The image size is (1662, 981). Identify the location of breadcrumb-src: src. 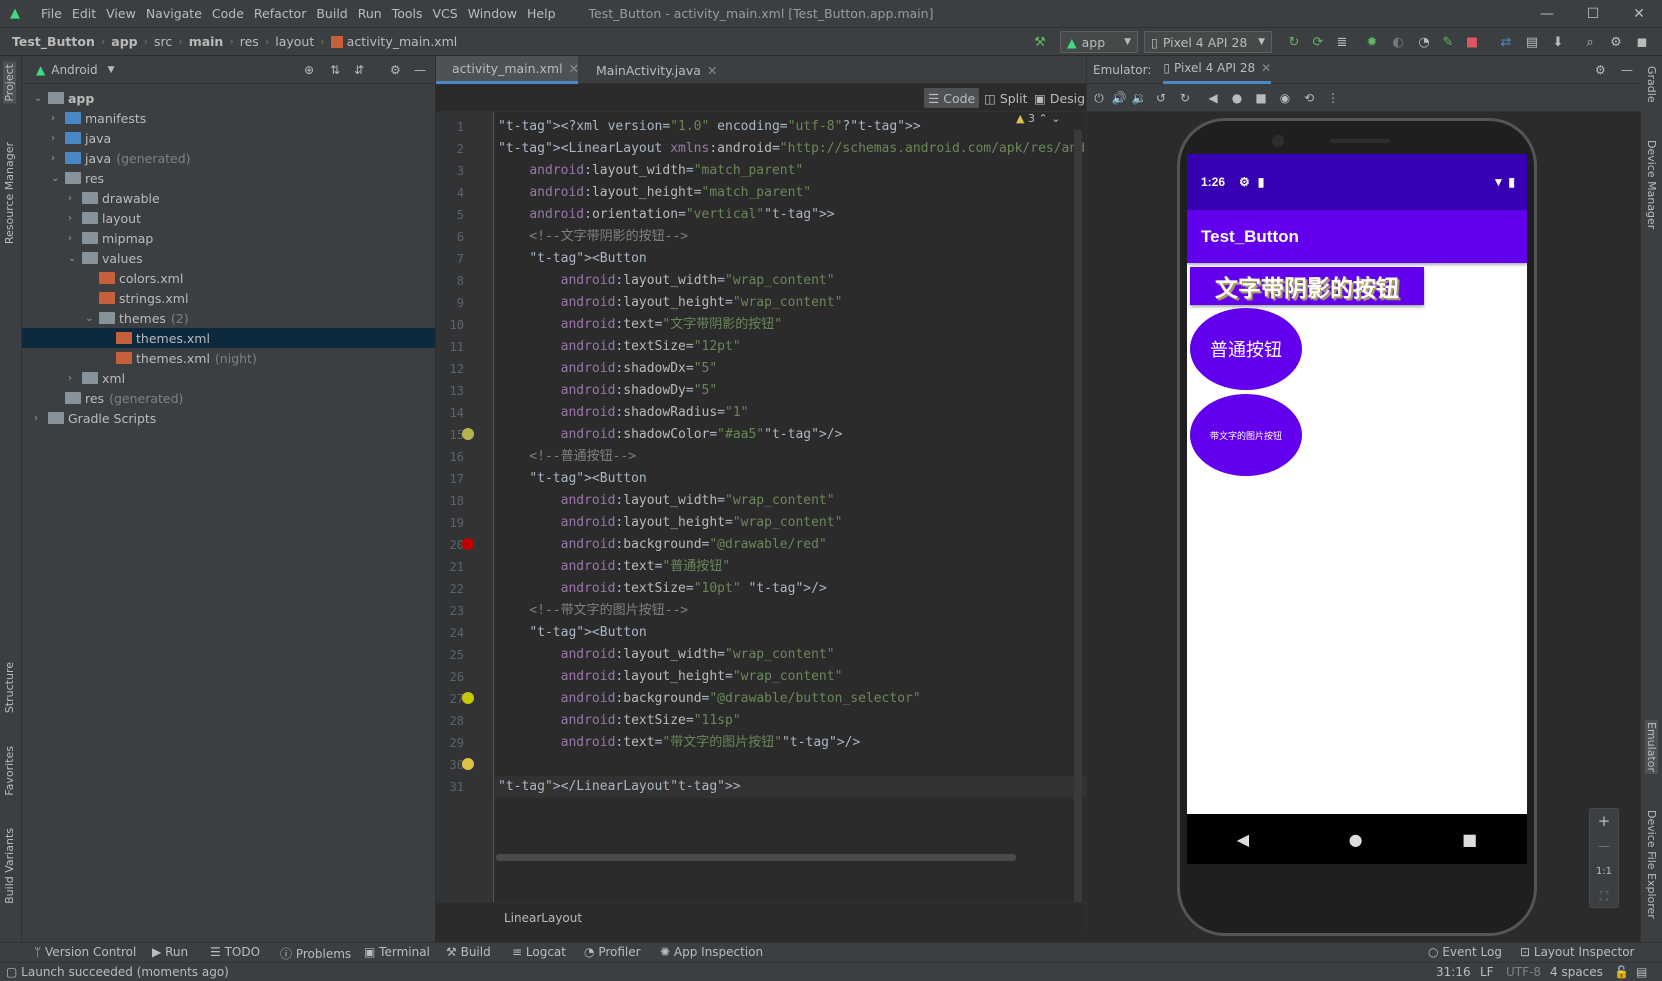
(163, 41).